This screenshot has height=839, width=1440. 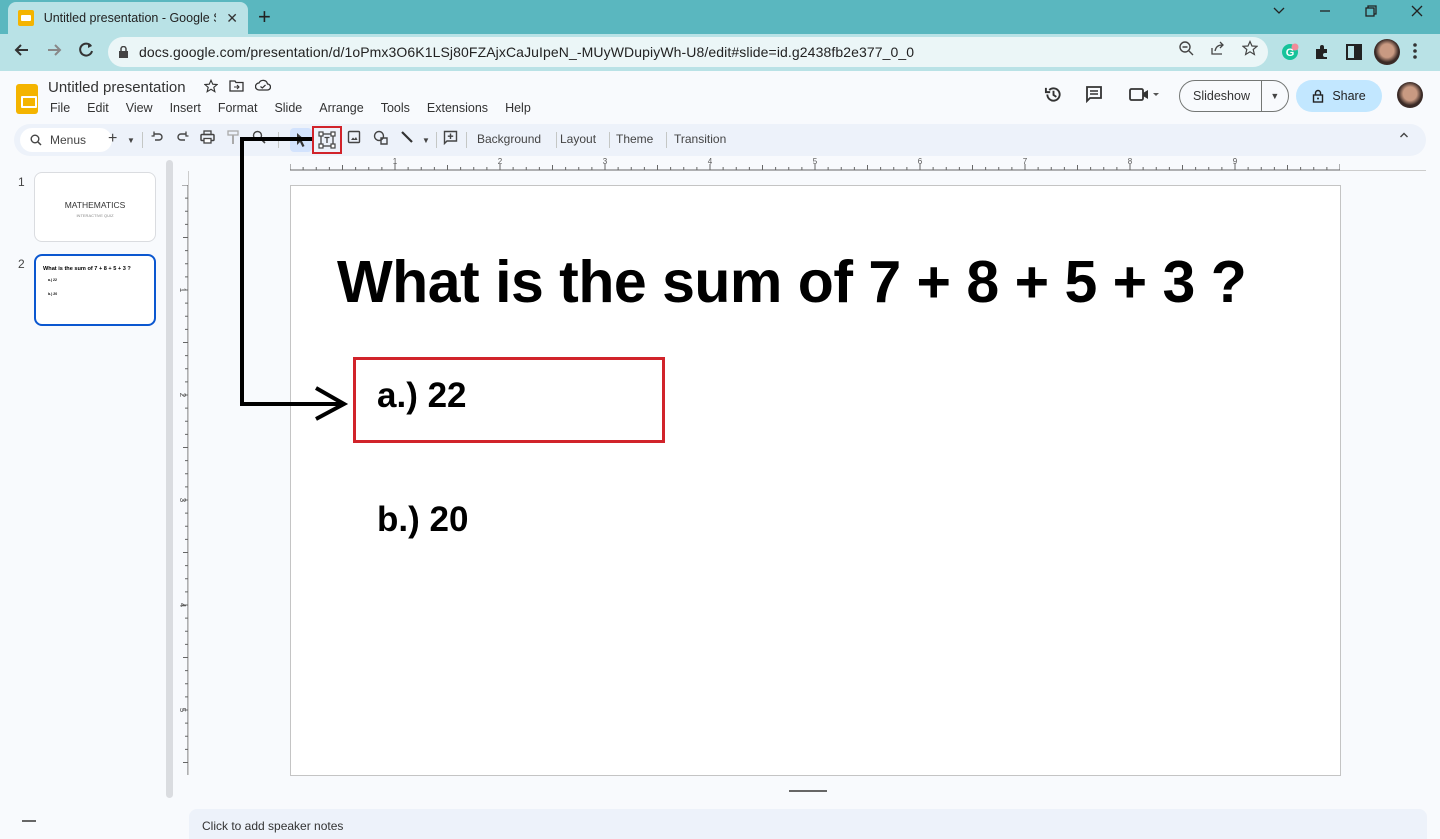 I want to click on zoom-out-icon, so click(x=1186, y=48).